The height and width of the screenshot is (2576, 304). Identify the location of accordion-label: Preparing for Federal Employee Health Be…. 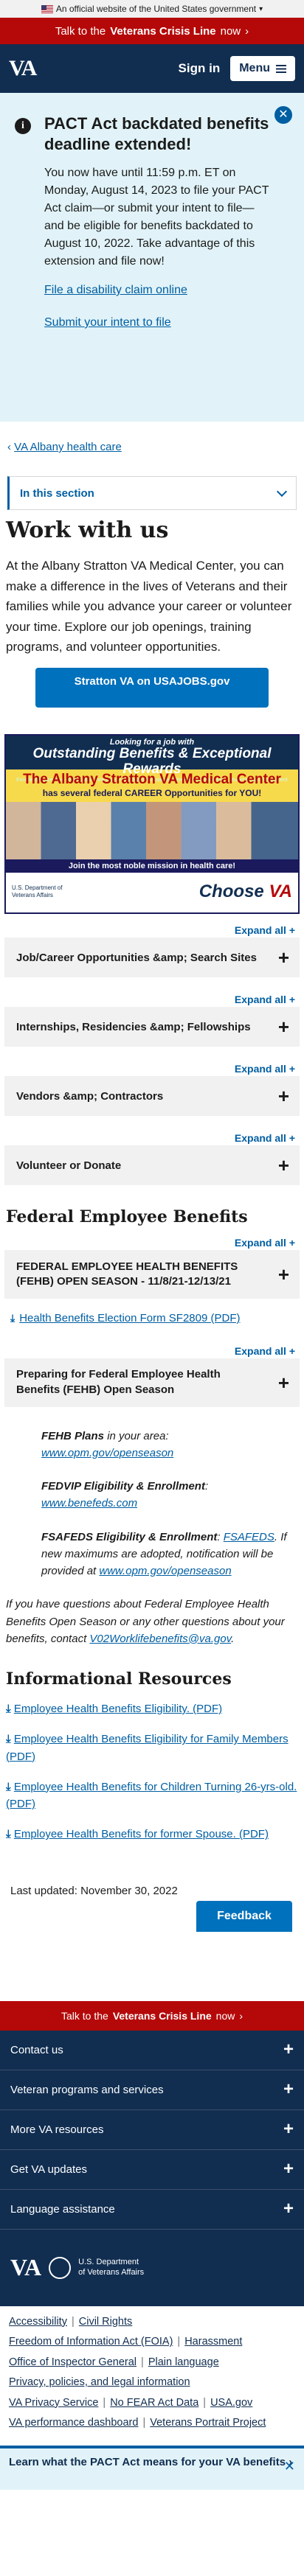
(119, 1382).